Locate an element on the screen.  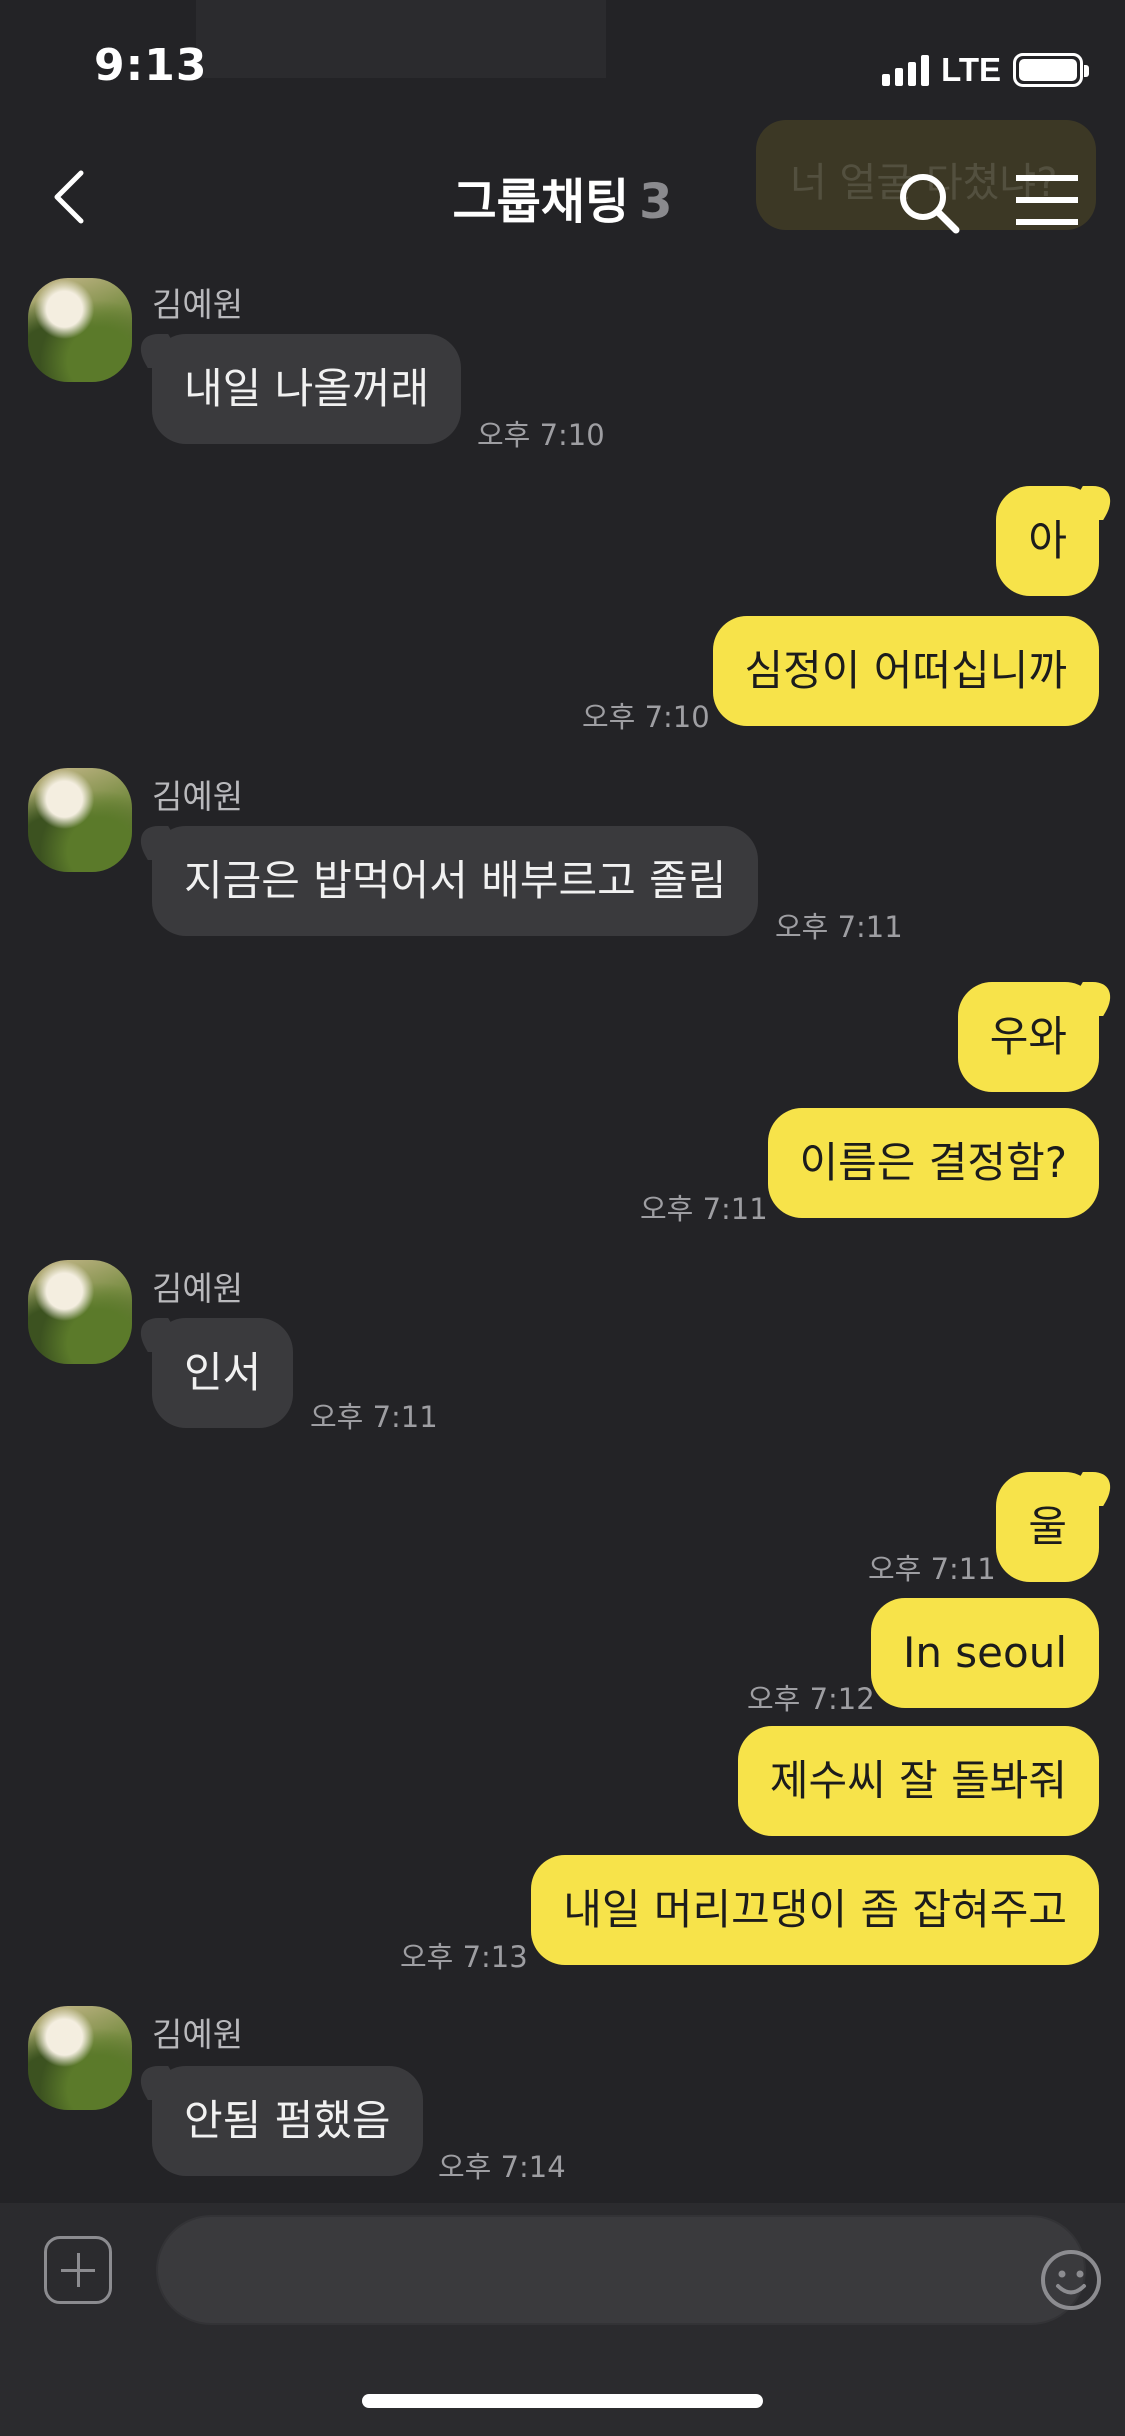
home-indicator is located at coordinates (562, 2401).